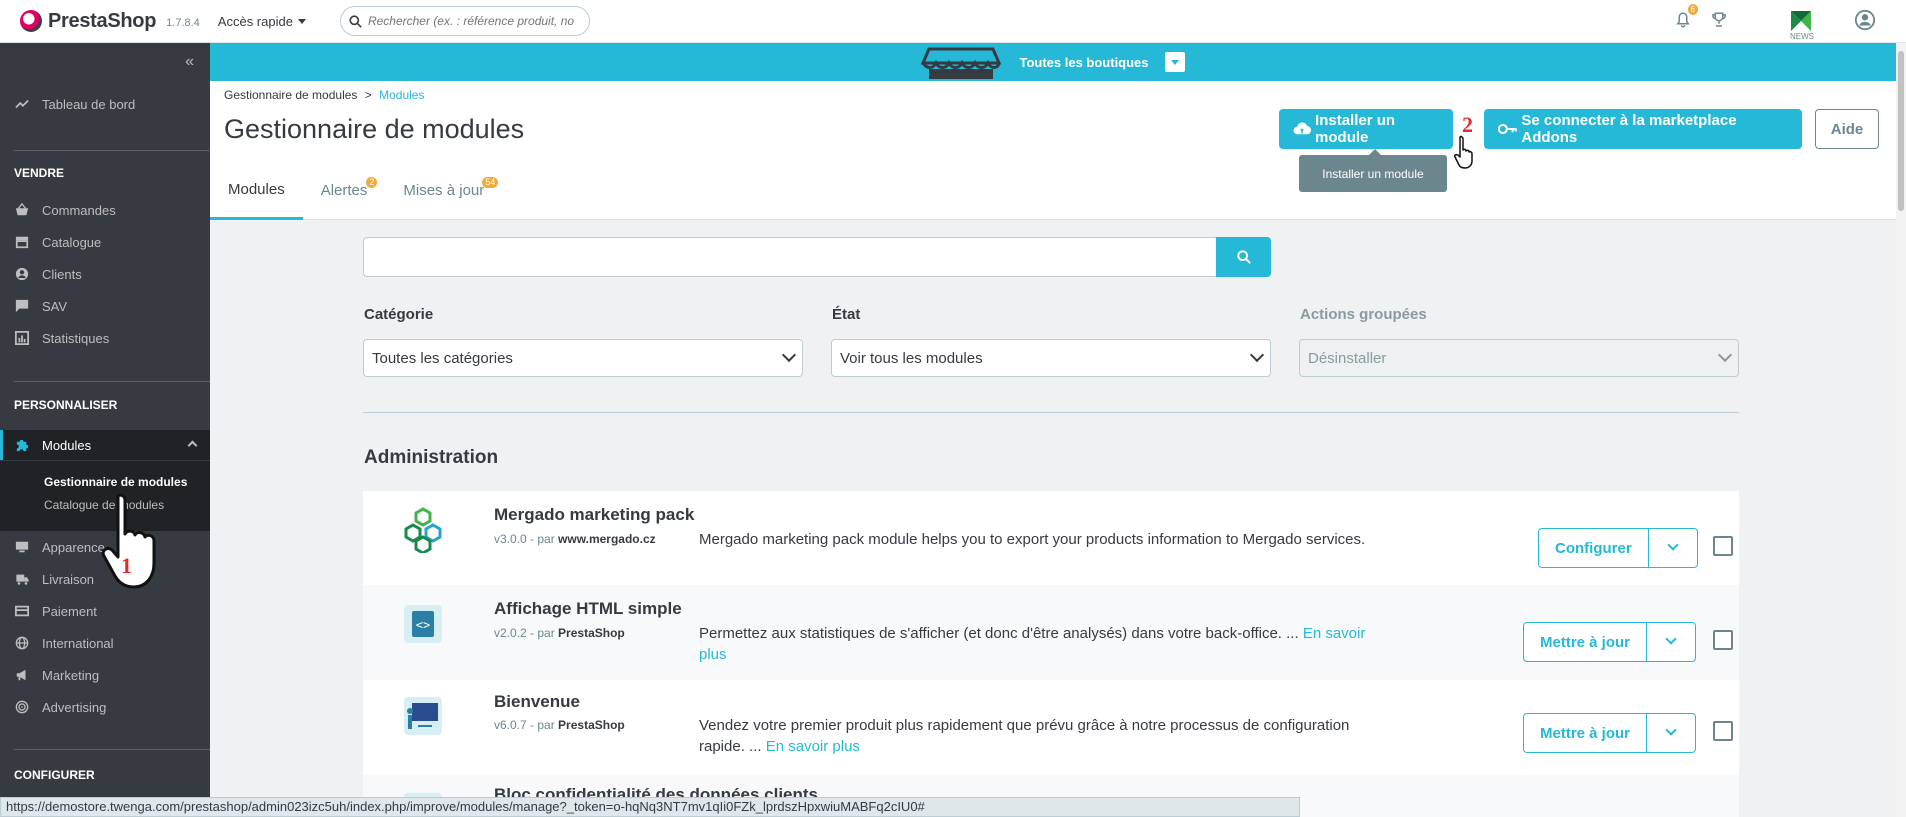 Image resolution: width=1906 pixels, height=817 pixels. Describe the element at coordinates (1865, 21) in the screenshot. I see `account-button` at that location.